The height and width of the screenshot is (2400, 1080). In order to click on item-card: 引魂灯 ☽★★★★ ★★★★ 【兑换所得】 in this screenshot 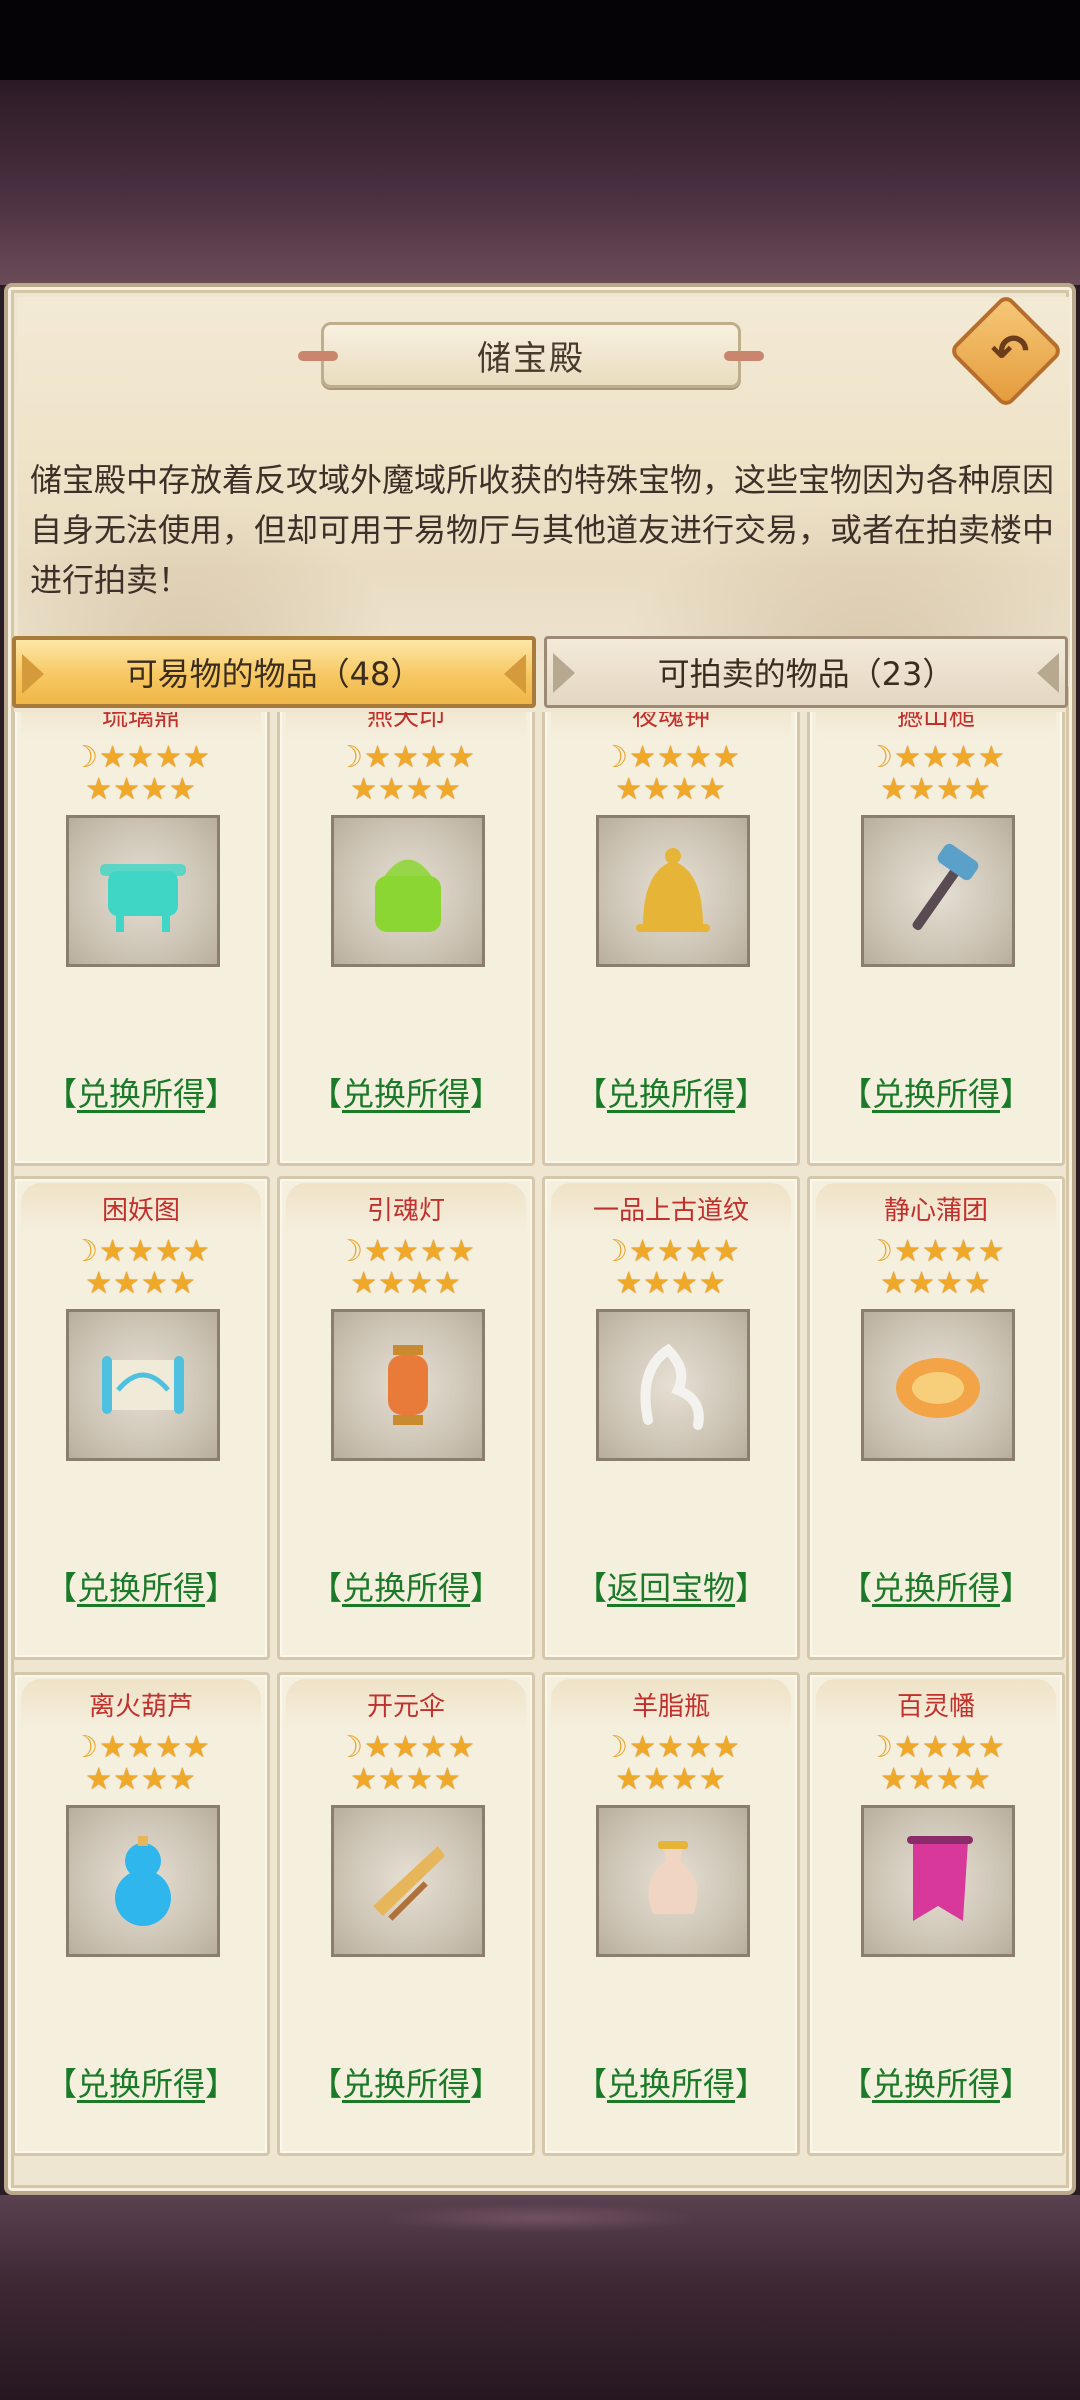, I will do `click(406, 1418)`.